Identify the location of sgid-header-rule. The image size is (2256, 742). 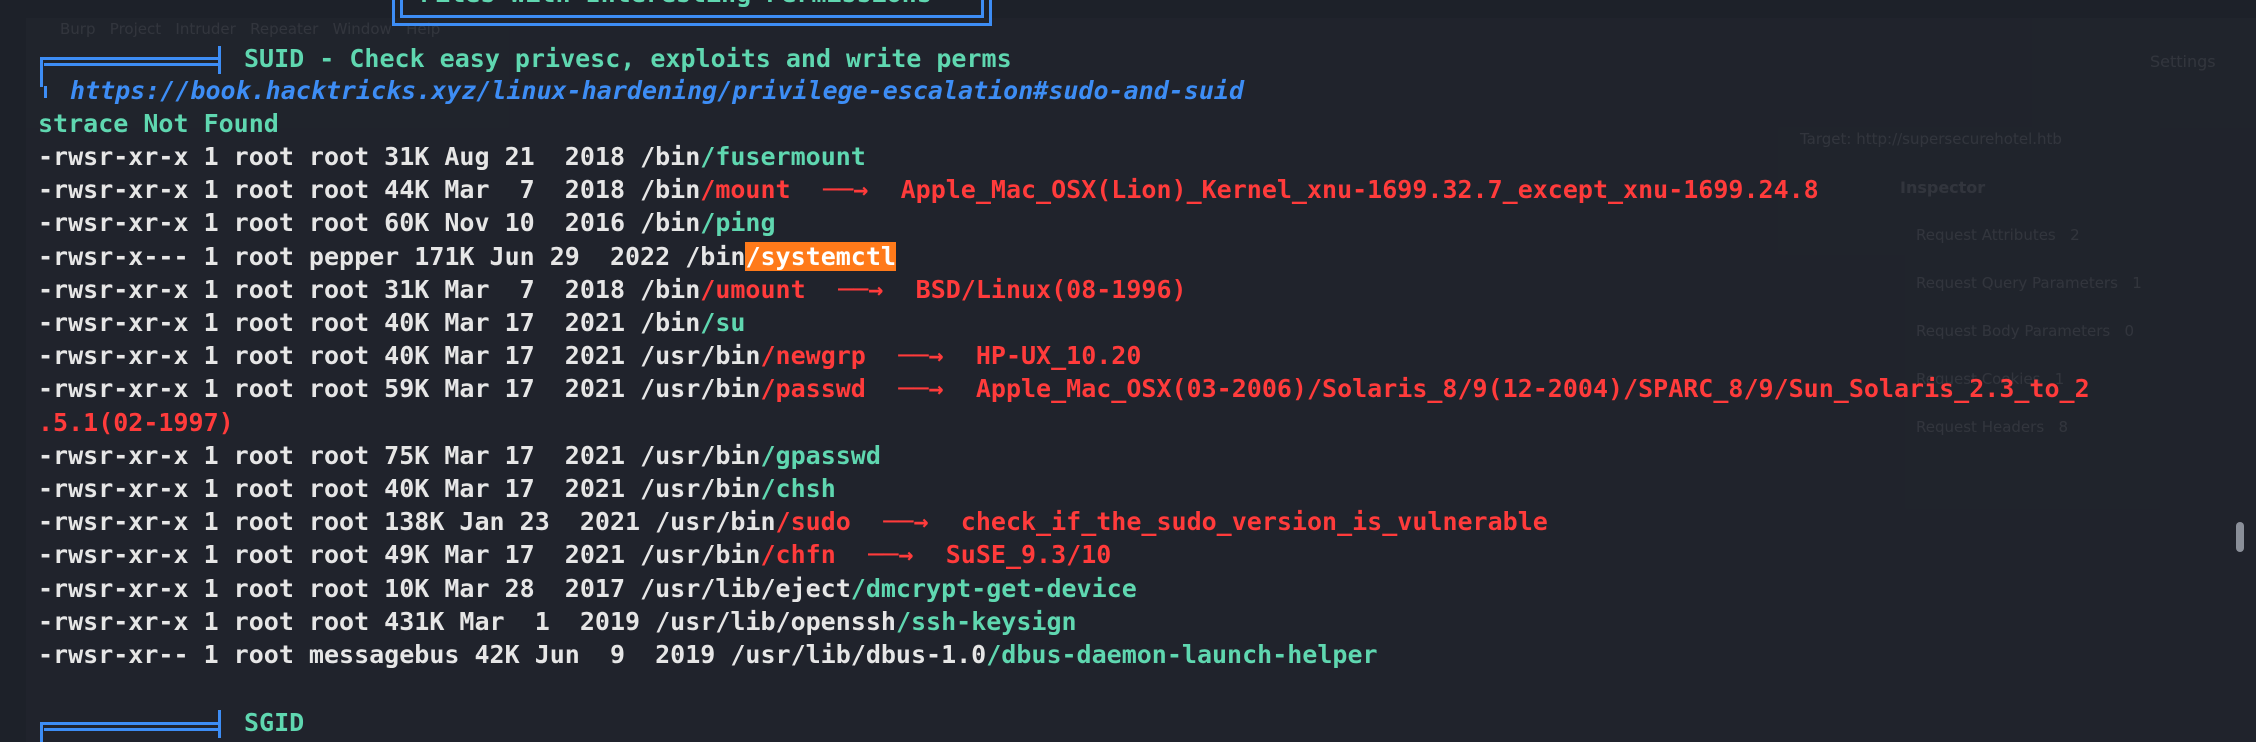
(130, 723).